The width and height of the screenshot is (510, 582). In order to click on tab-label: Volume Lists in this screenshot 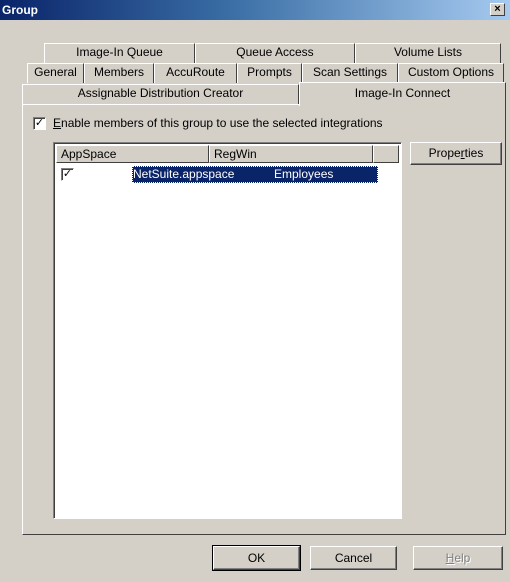, I will do `click(428, 52)`.